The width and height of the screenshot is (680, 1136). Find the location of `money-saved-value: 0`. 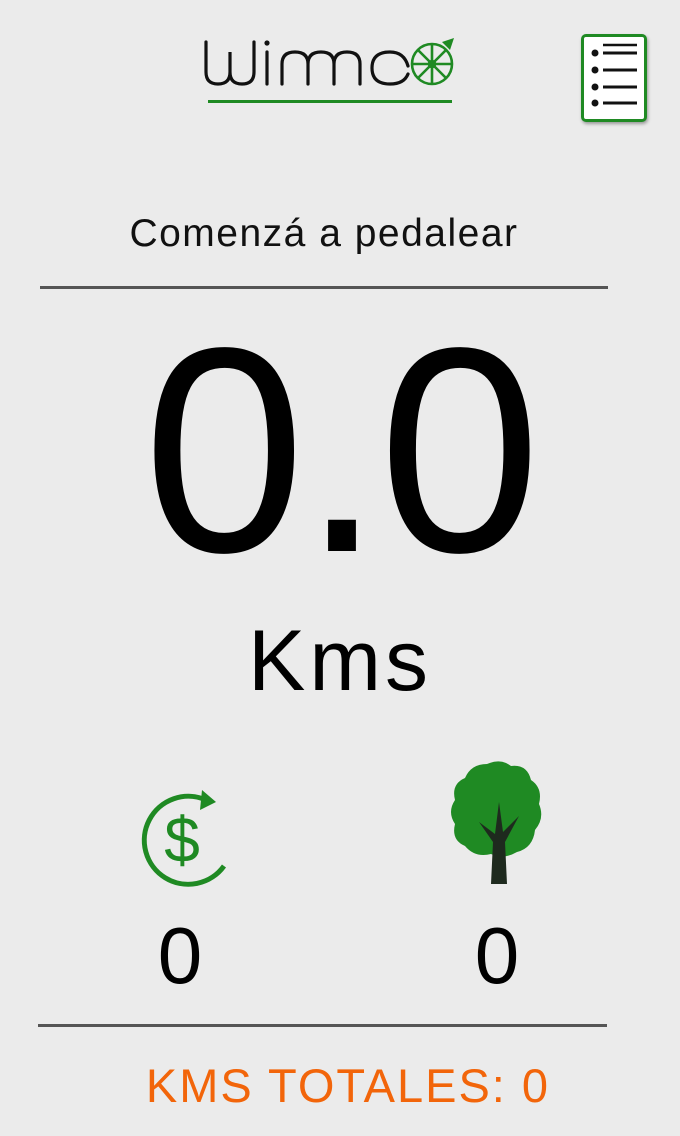

money-saved-value: 0 is located at coordinates (180, 955).